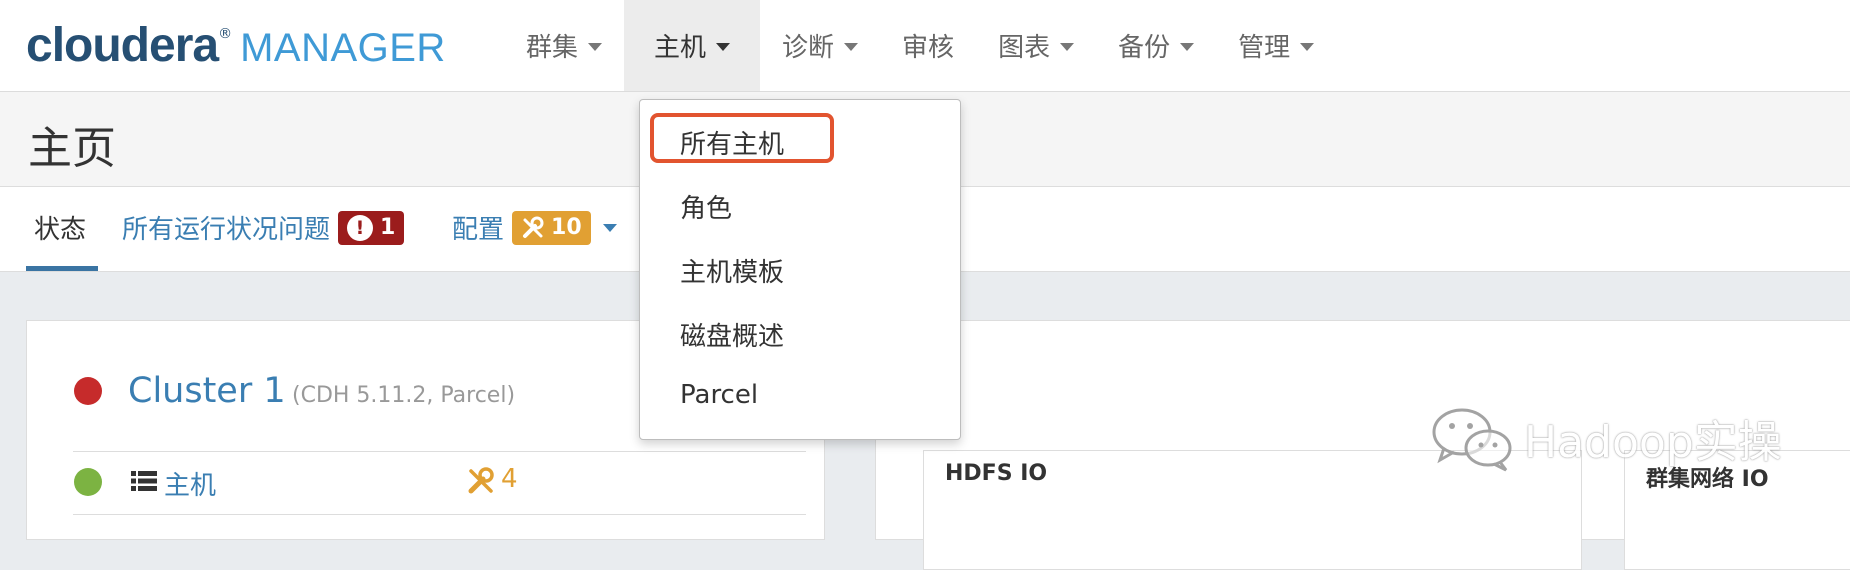 The image size is (1850, 570). I want to click on nav-backup-label: 备份, so click(1144, 48).